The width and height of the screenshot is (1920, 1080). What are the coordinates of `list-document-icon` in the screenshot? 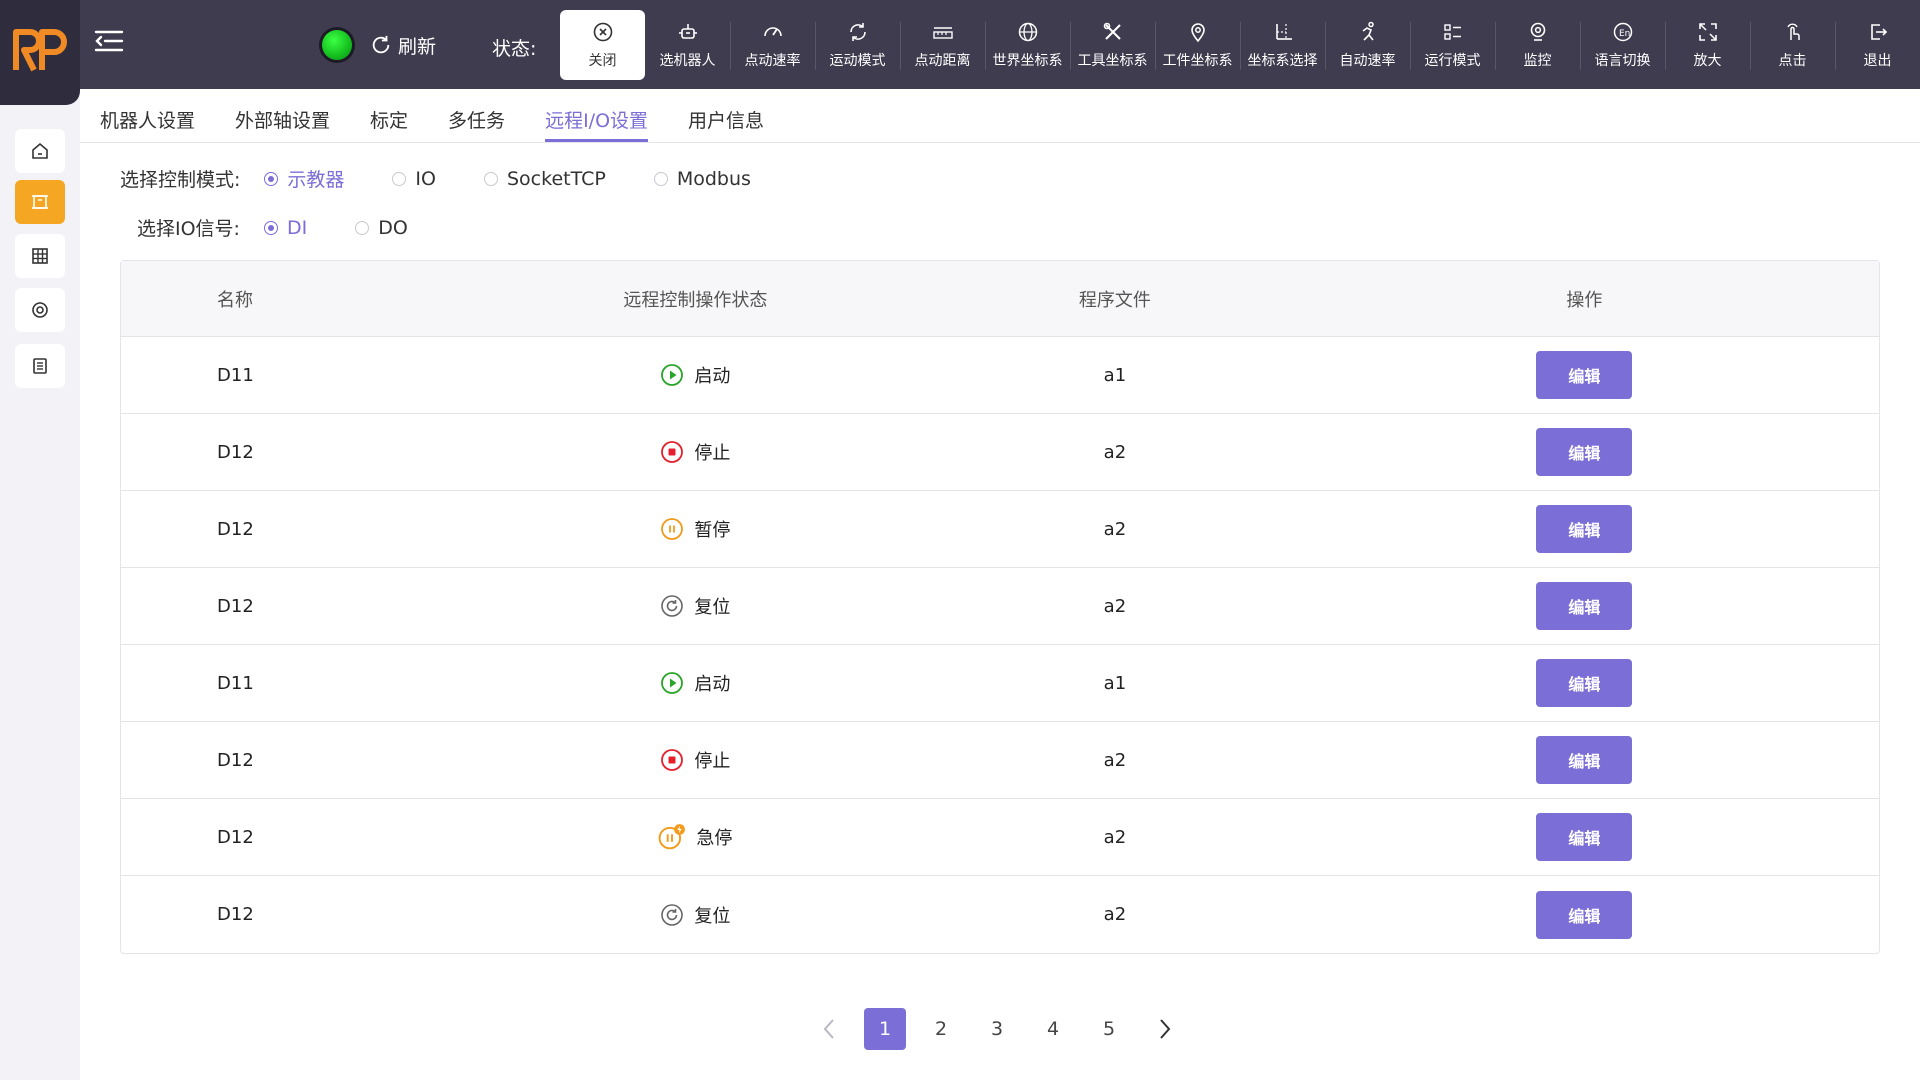 It's located at (40, 366).